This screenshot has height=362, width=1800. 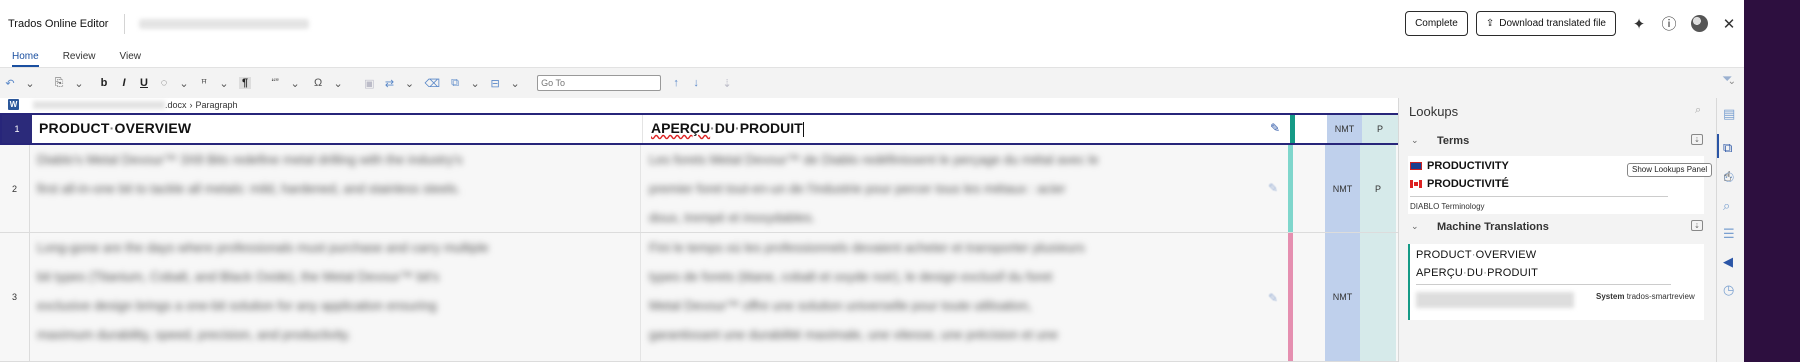 I want to click on copy-dropdown-chevron-icon: ⌄, so click(x=410, y=83).